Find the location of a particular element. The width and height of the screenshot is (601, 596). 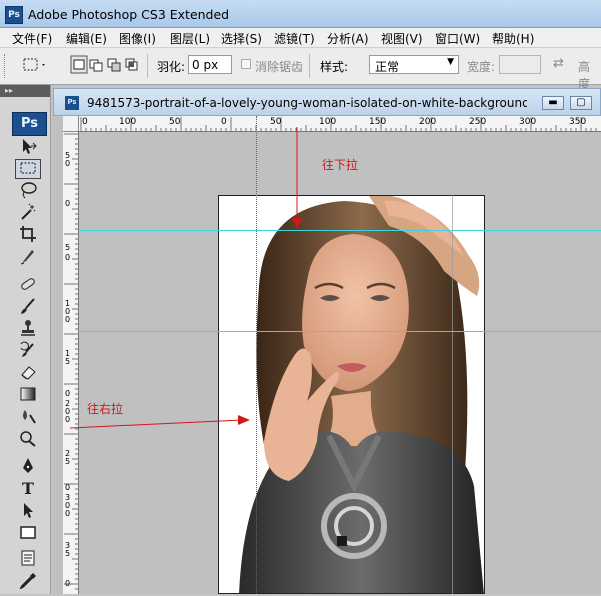

drag-down-annotation: 往下拉 is located at coordinates (340, 165).